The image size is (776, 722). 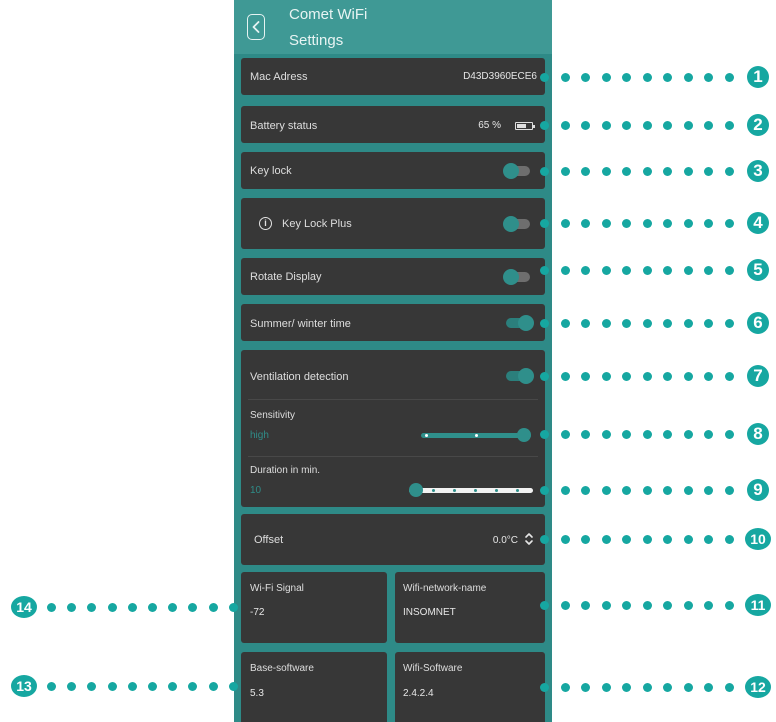 I want to click on duration-value: 10, so click(x=256, y=490).